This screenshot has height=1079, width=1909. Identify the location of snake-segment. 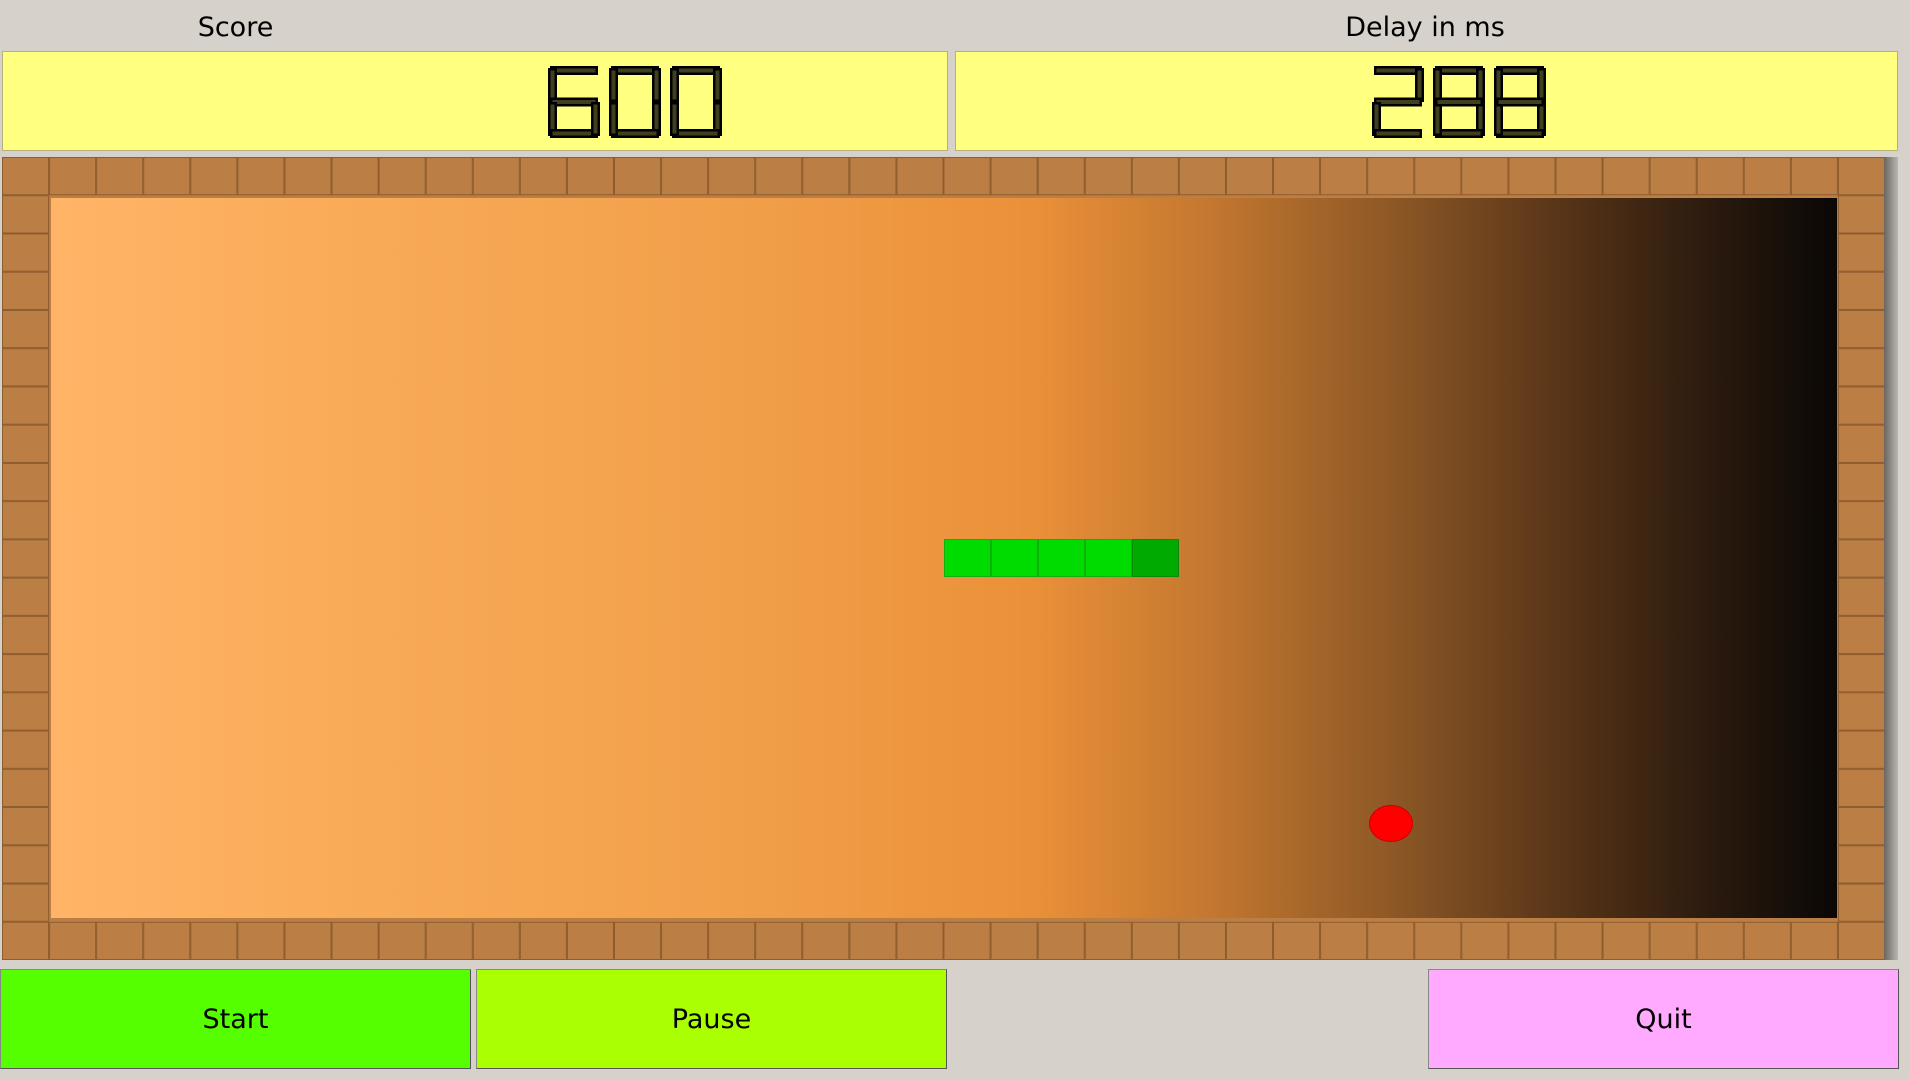
(1108, 558).